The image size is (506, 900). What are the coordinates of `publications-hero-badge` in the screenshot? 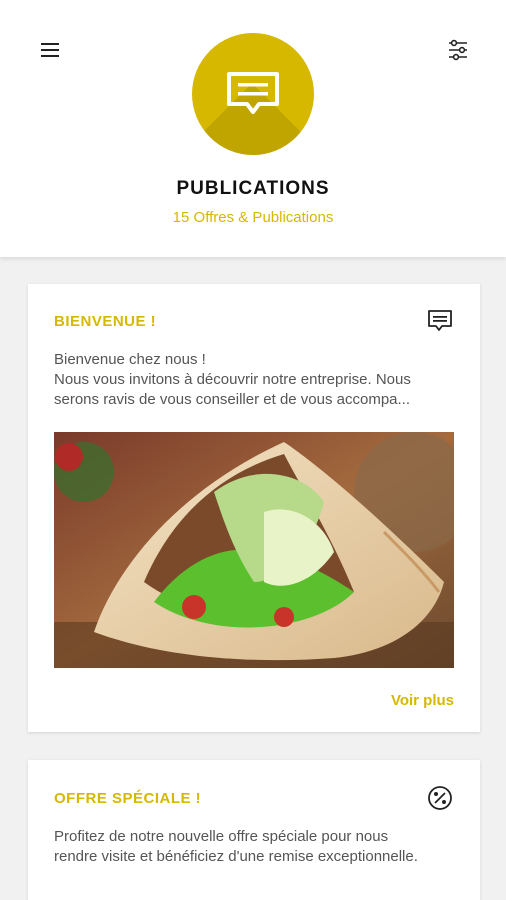 It's located at (253, 94).